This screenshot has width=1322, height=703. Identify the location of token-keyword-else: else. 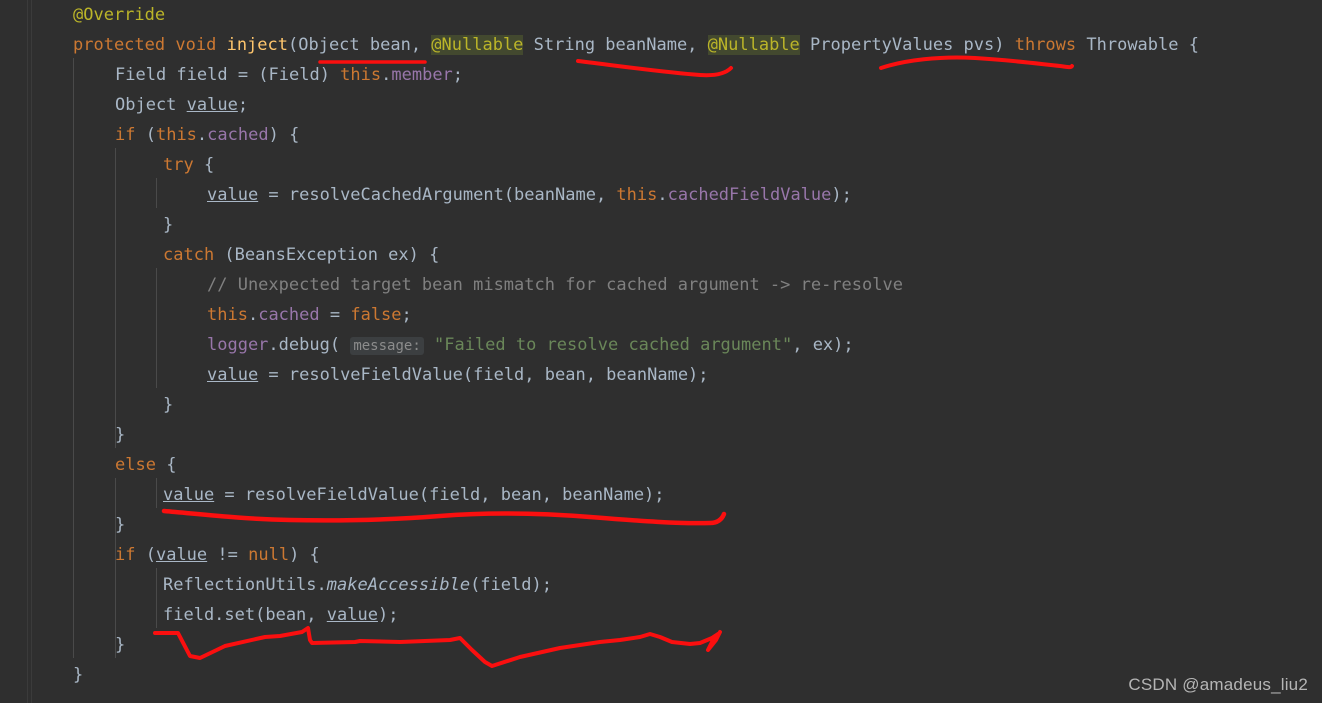
(135, 465).